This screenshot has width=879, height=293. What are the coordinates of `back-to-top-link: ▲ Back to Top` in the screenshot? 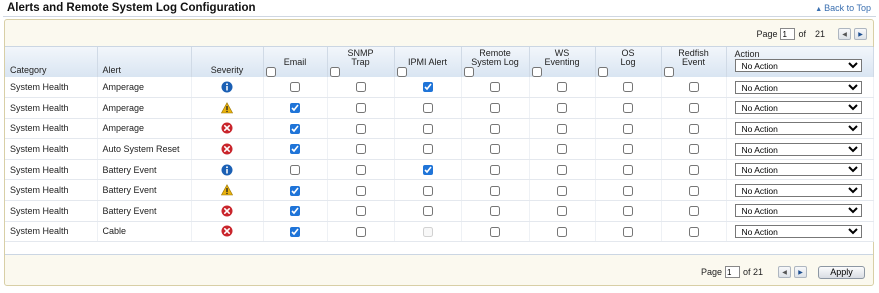 It's located at (843, 8).